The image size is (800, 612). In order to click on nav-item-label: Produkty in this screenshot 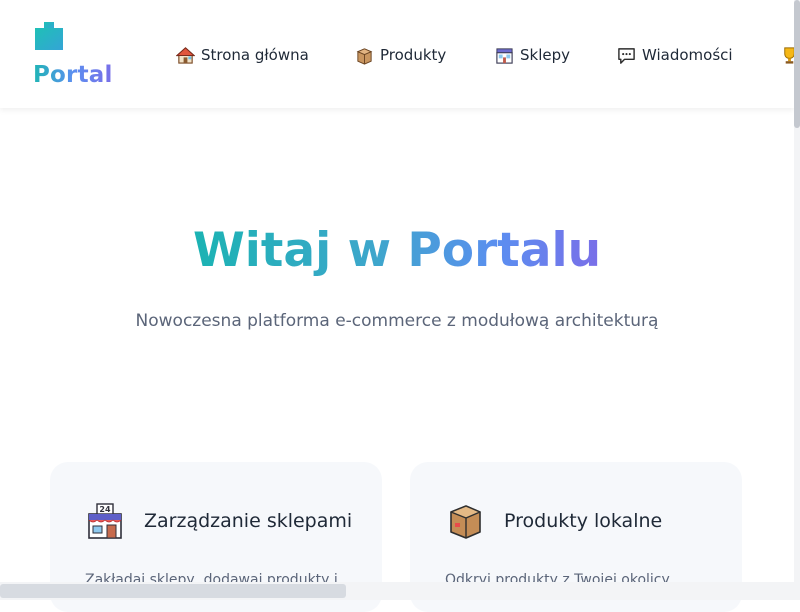, I will do `click(413, 55)`.